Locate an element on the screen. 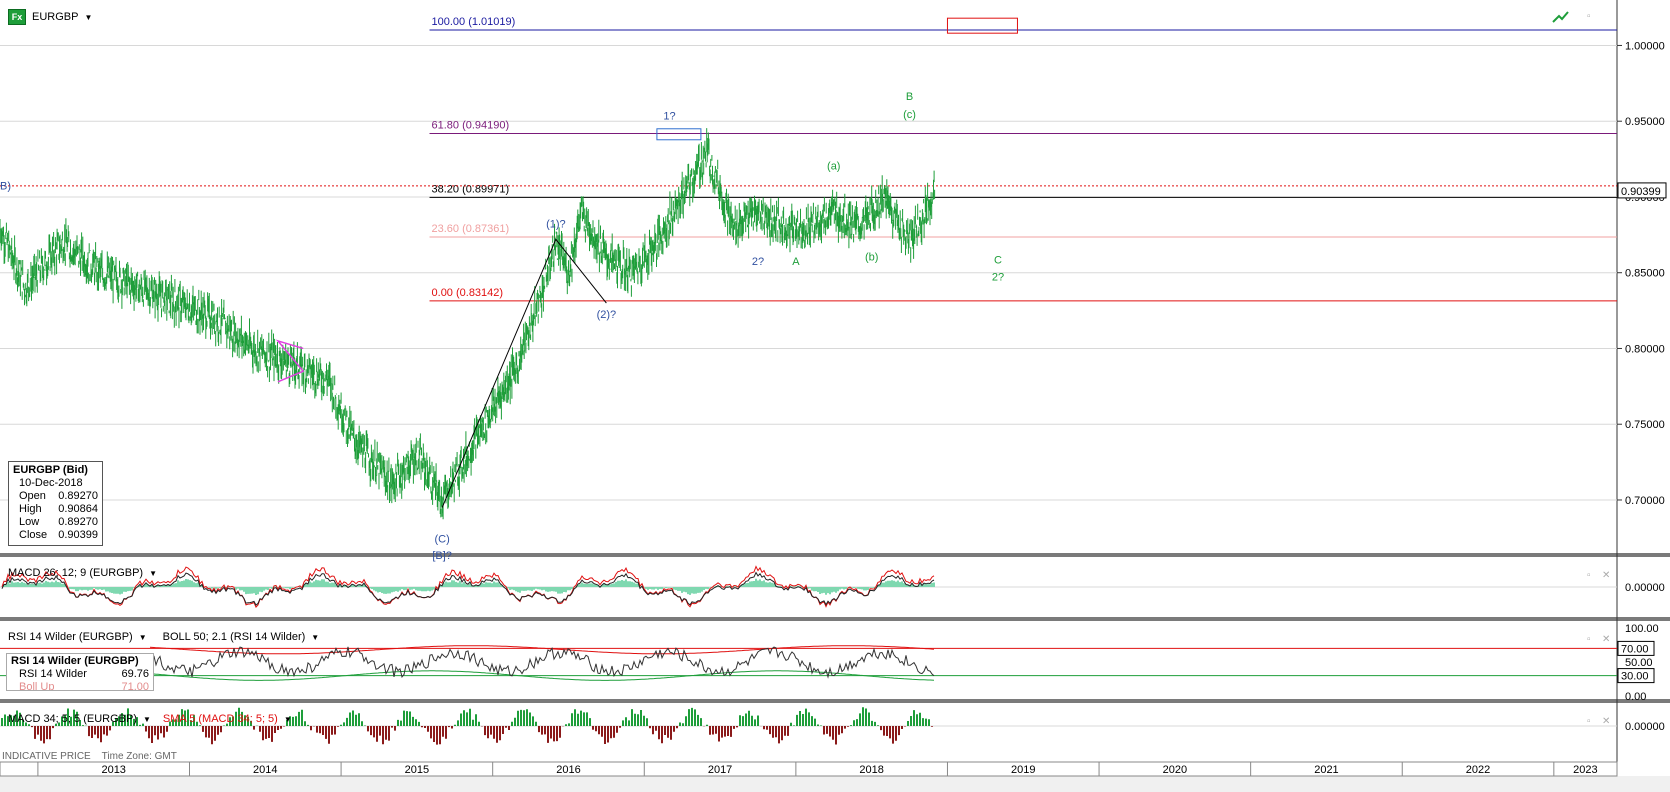 The height and width of the screenshot is (792, 1670). info-value: 0.90864 is located at coordinates (78, 509).